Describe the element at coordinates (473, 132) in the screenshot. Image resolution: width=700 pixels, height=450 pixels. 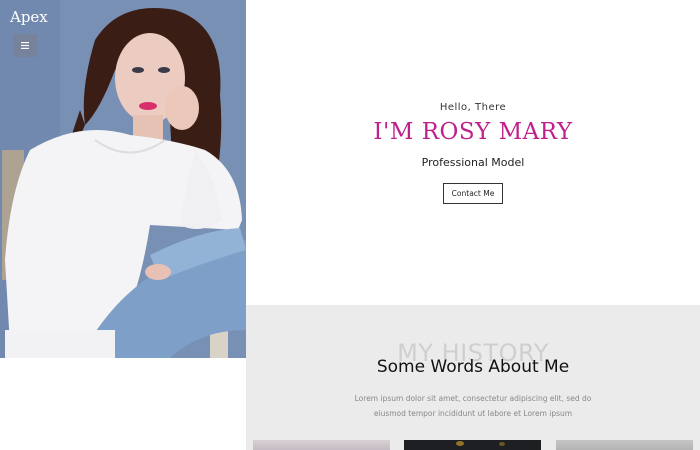
I see `hero-name: I'M ROSY MARY` at that location.